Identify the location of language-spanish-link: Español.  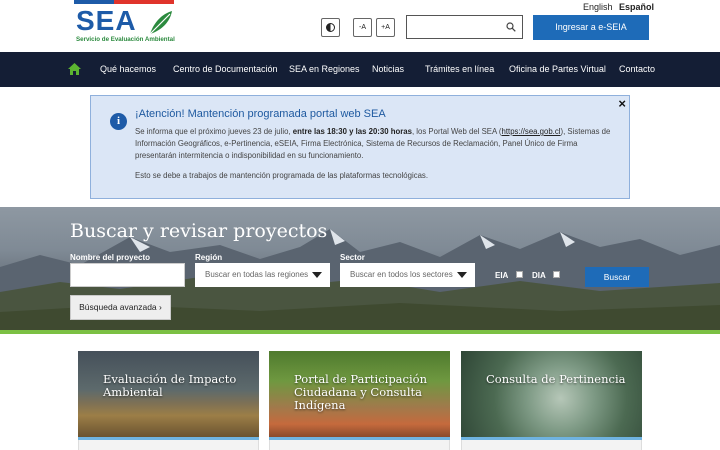
(636, 7).